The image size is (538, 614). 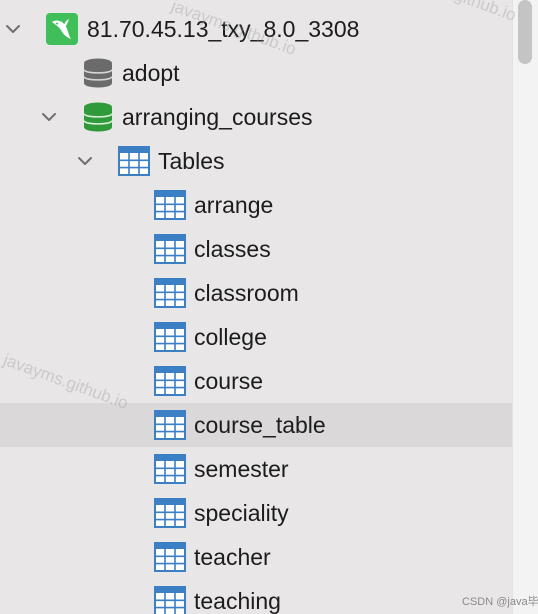 I want to click on table-label: classroom, so click(x=246, y=293).